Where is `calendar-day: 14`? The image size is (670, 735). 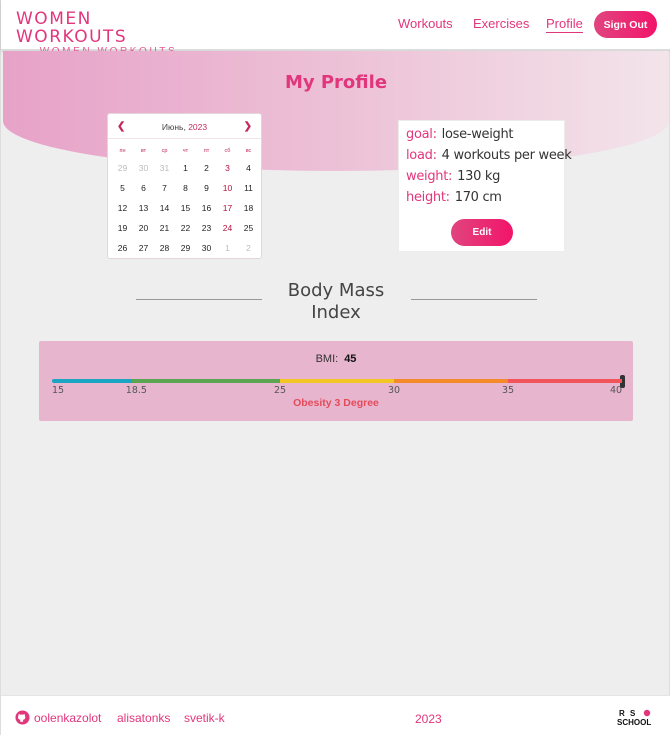 calendar-day: 14 is located at coordinates (164, 208).